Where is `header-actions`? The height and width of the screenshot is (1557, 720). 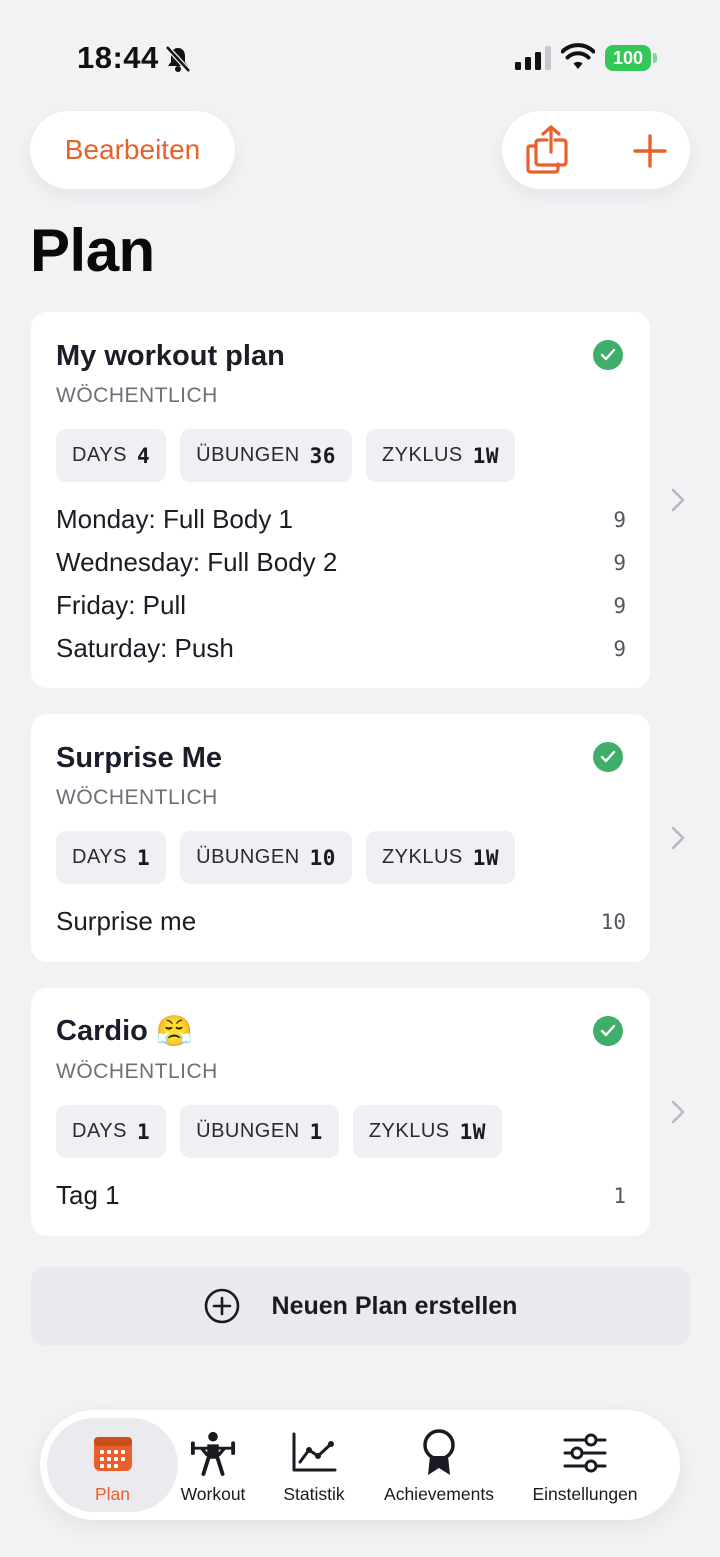
header-actions is located at coordinates (596, 150).